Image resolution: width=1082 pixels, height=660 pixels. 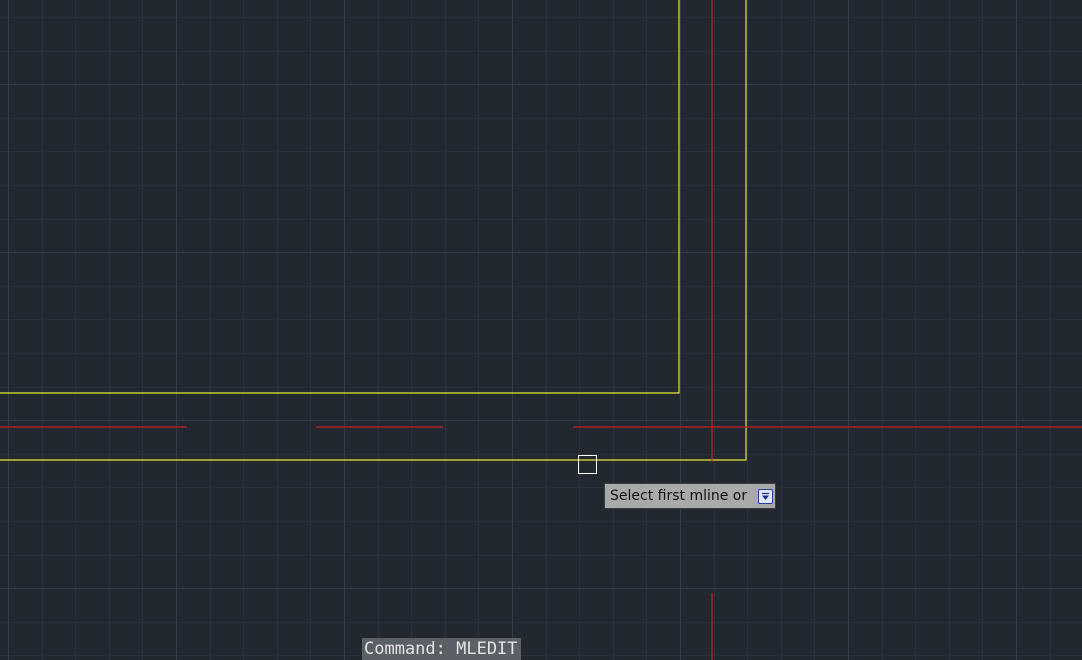 What do you see at coordinates (765, 496) in the screenshot?
I see `down-arrow-icon` at bounding box center [765, 496].